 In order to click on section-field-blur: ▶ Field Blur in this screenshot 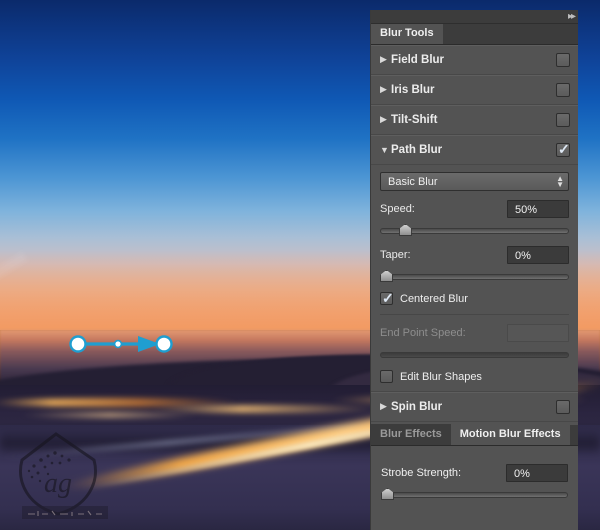, I will do `click(474, 60)`.